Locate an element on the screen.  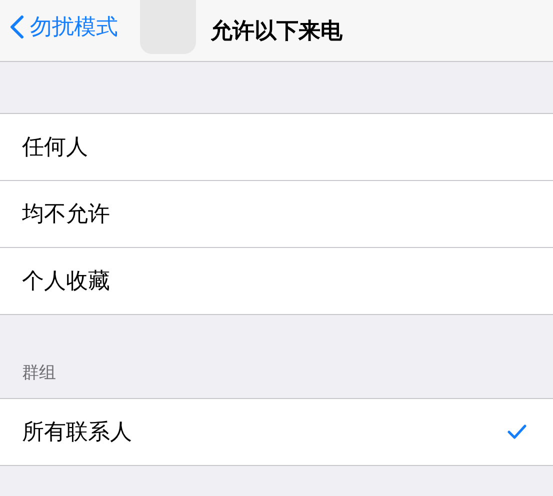
list-row: 所有联系人 is located at coordinates (276, 432).